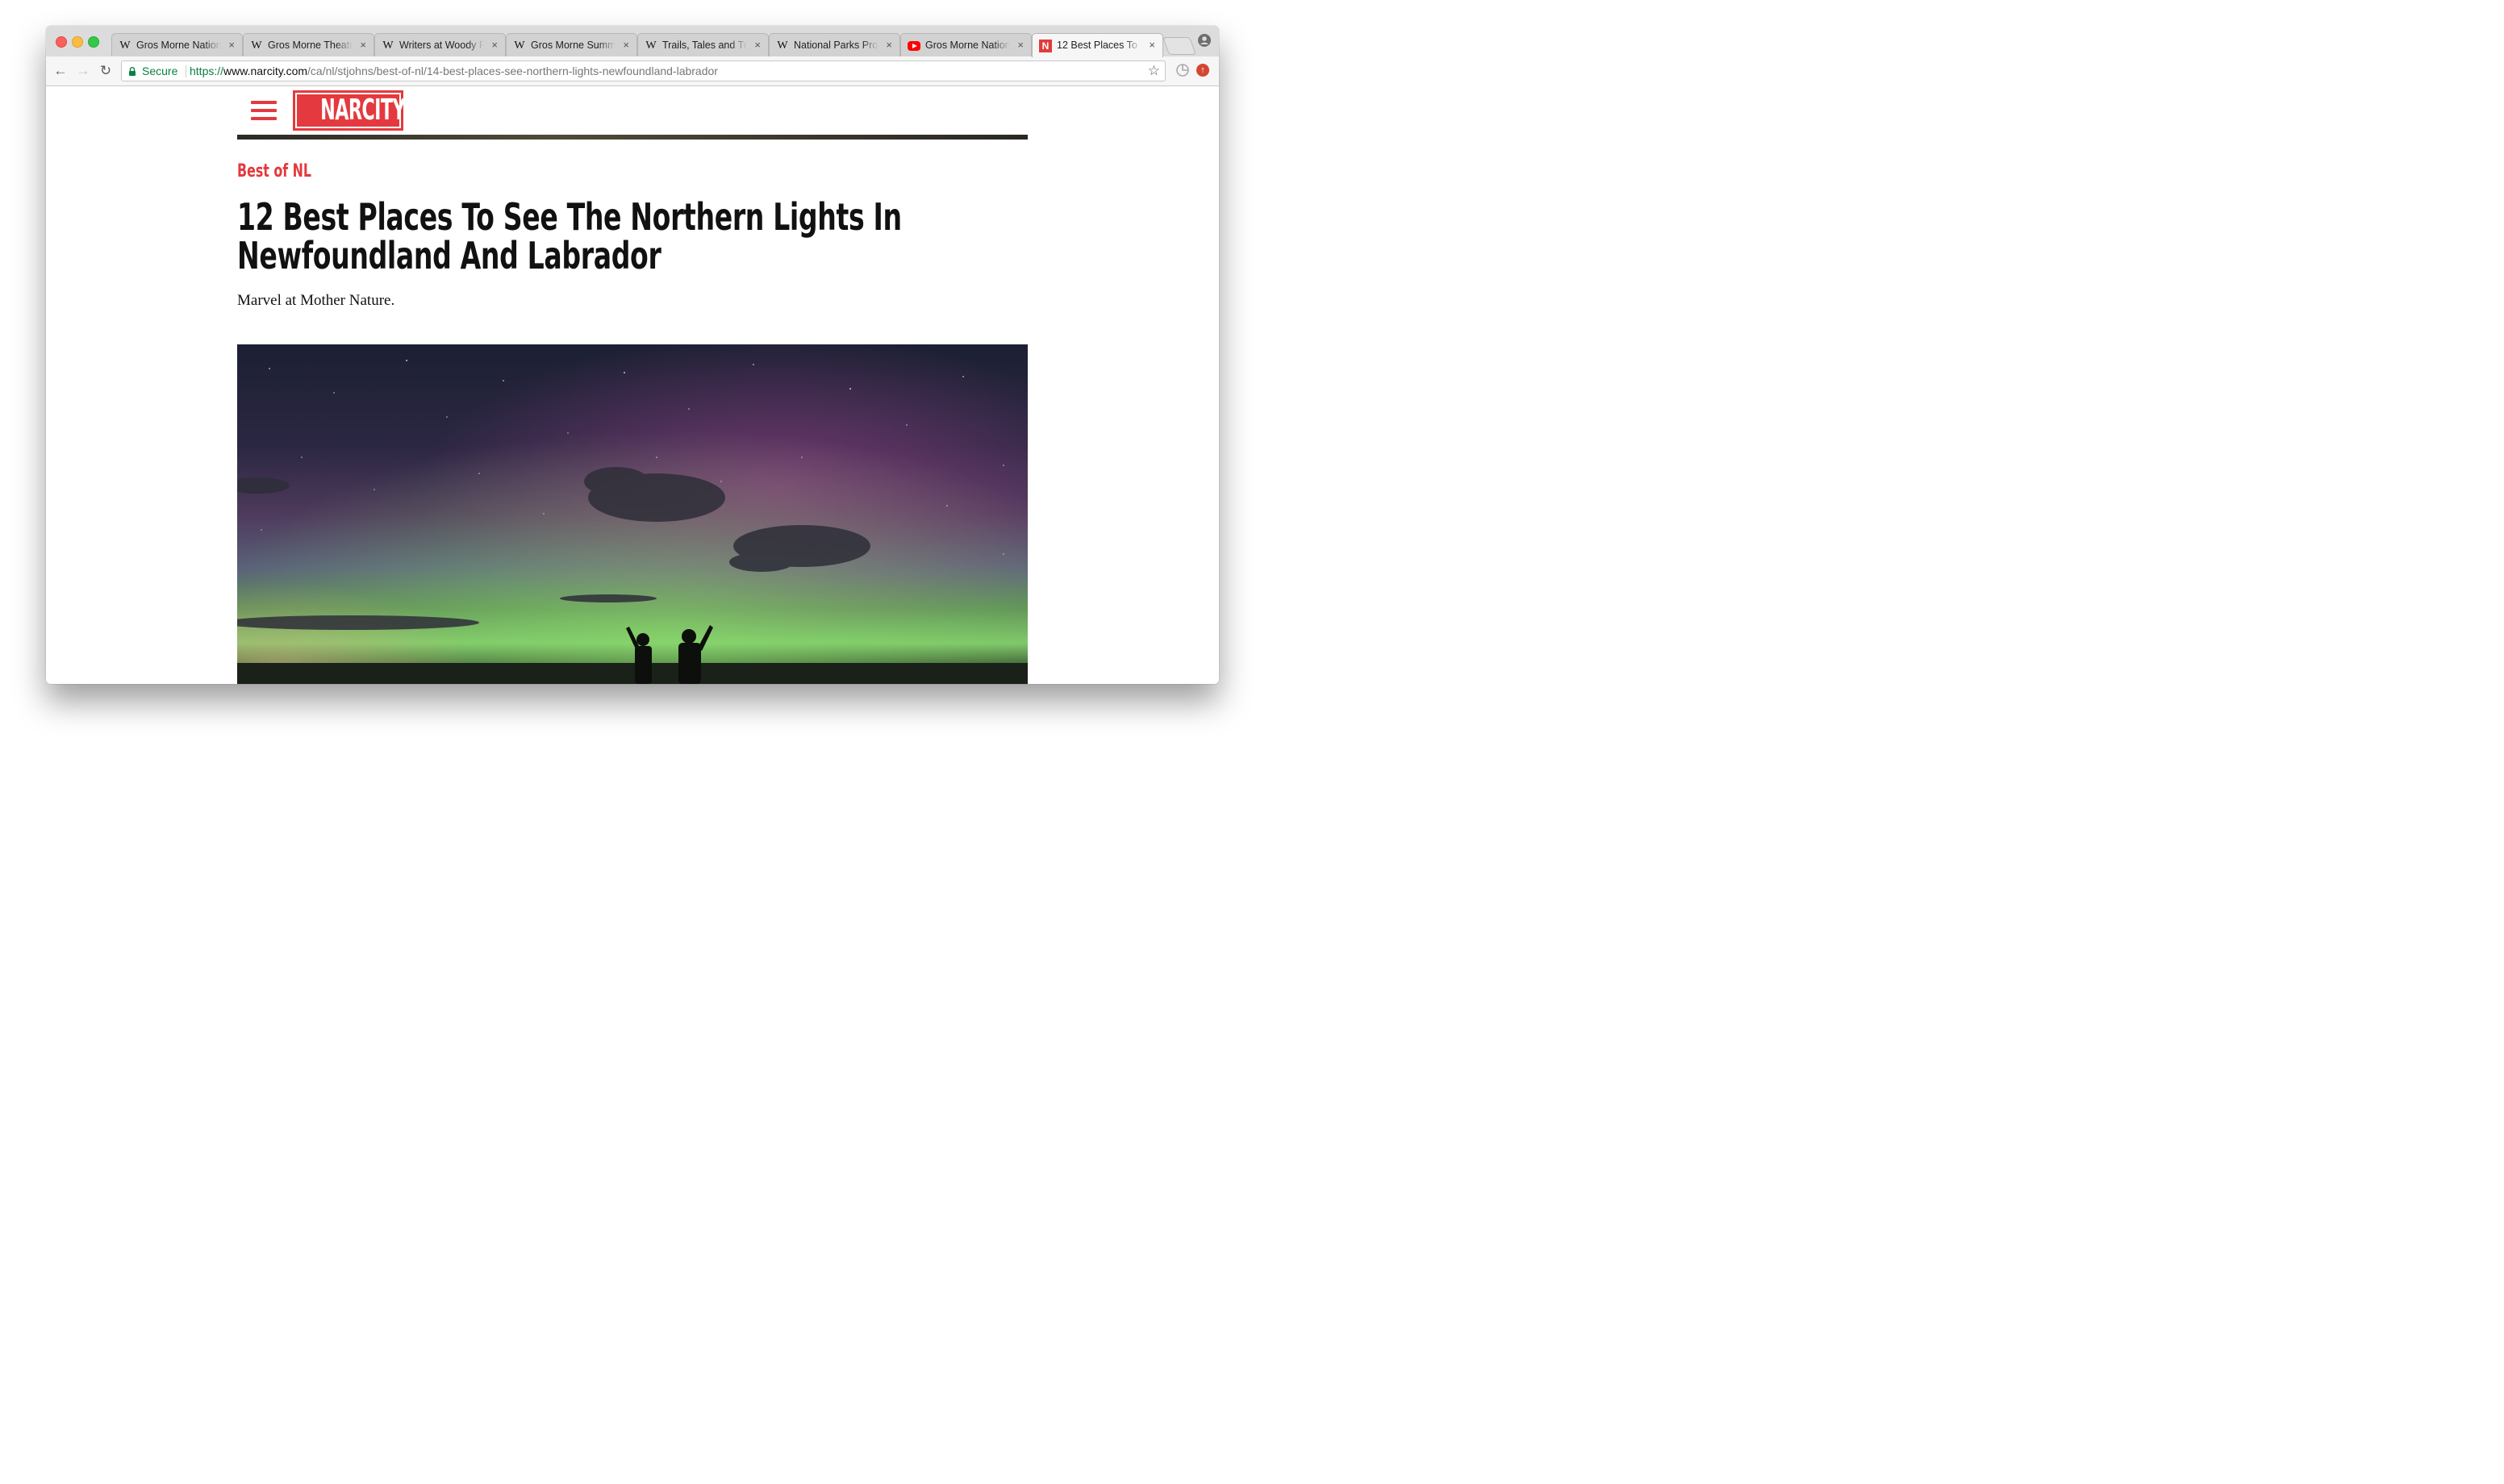 Image resolution: width=2504 pixels, height=1484 pixels. What do you see at coordinates (265, 71) in the screenshot?
I see `url-host: www.narcity.com` at bounding box center [265, 71].